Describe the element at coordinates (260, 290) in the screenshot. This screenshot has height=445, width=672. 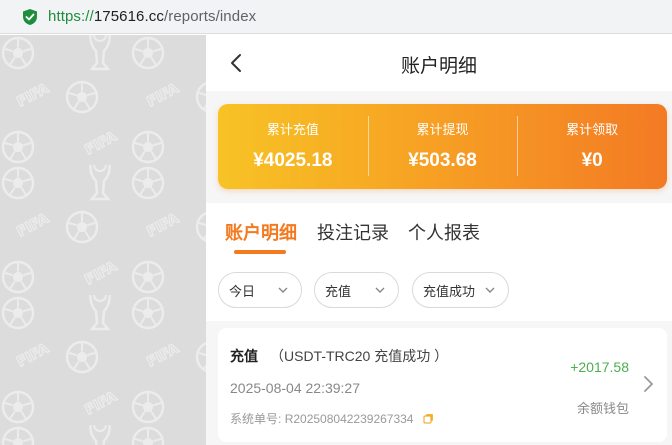
I see `date-filter-select: 今日` at that location.